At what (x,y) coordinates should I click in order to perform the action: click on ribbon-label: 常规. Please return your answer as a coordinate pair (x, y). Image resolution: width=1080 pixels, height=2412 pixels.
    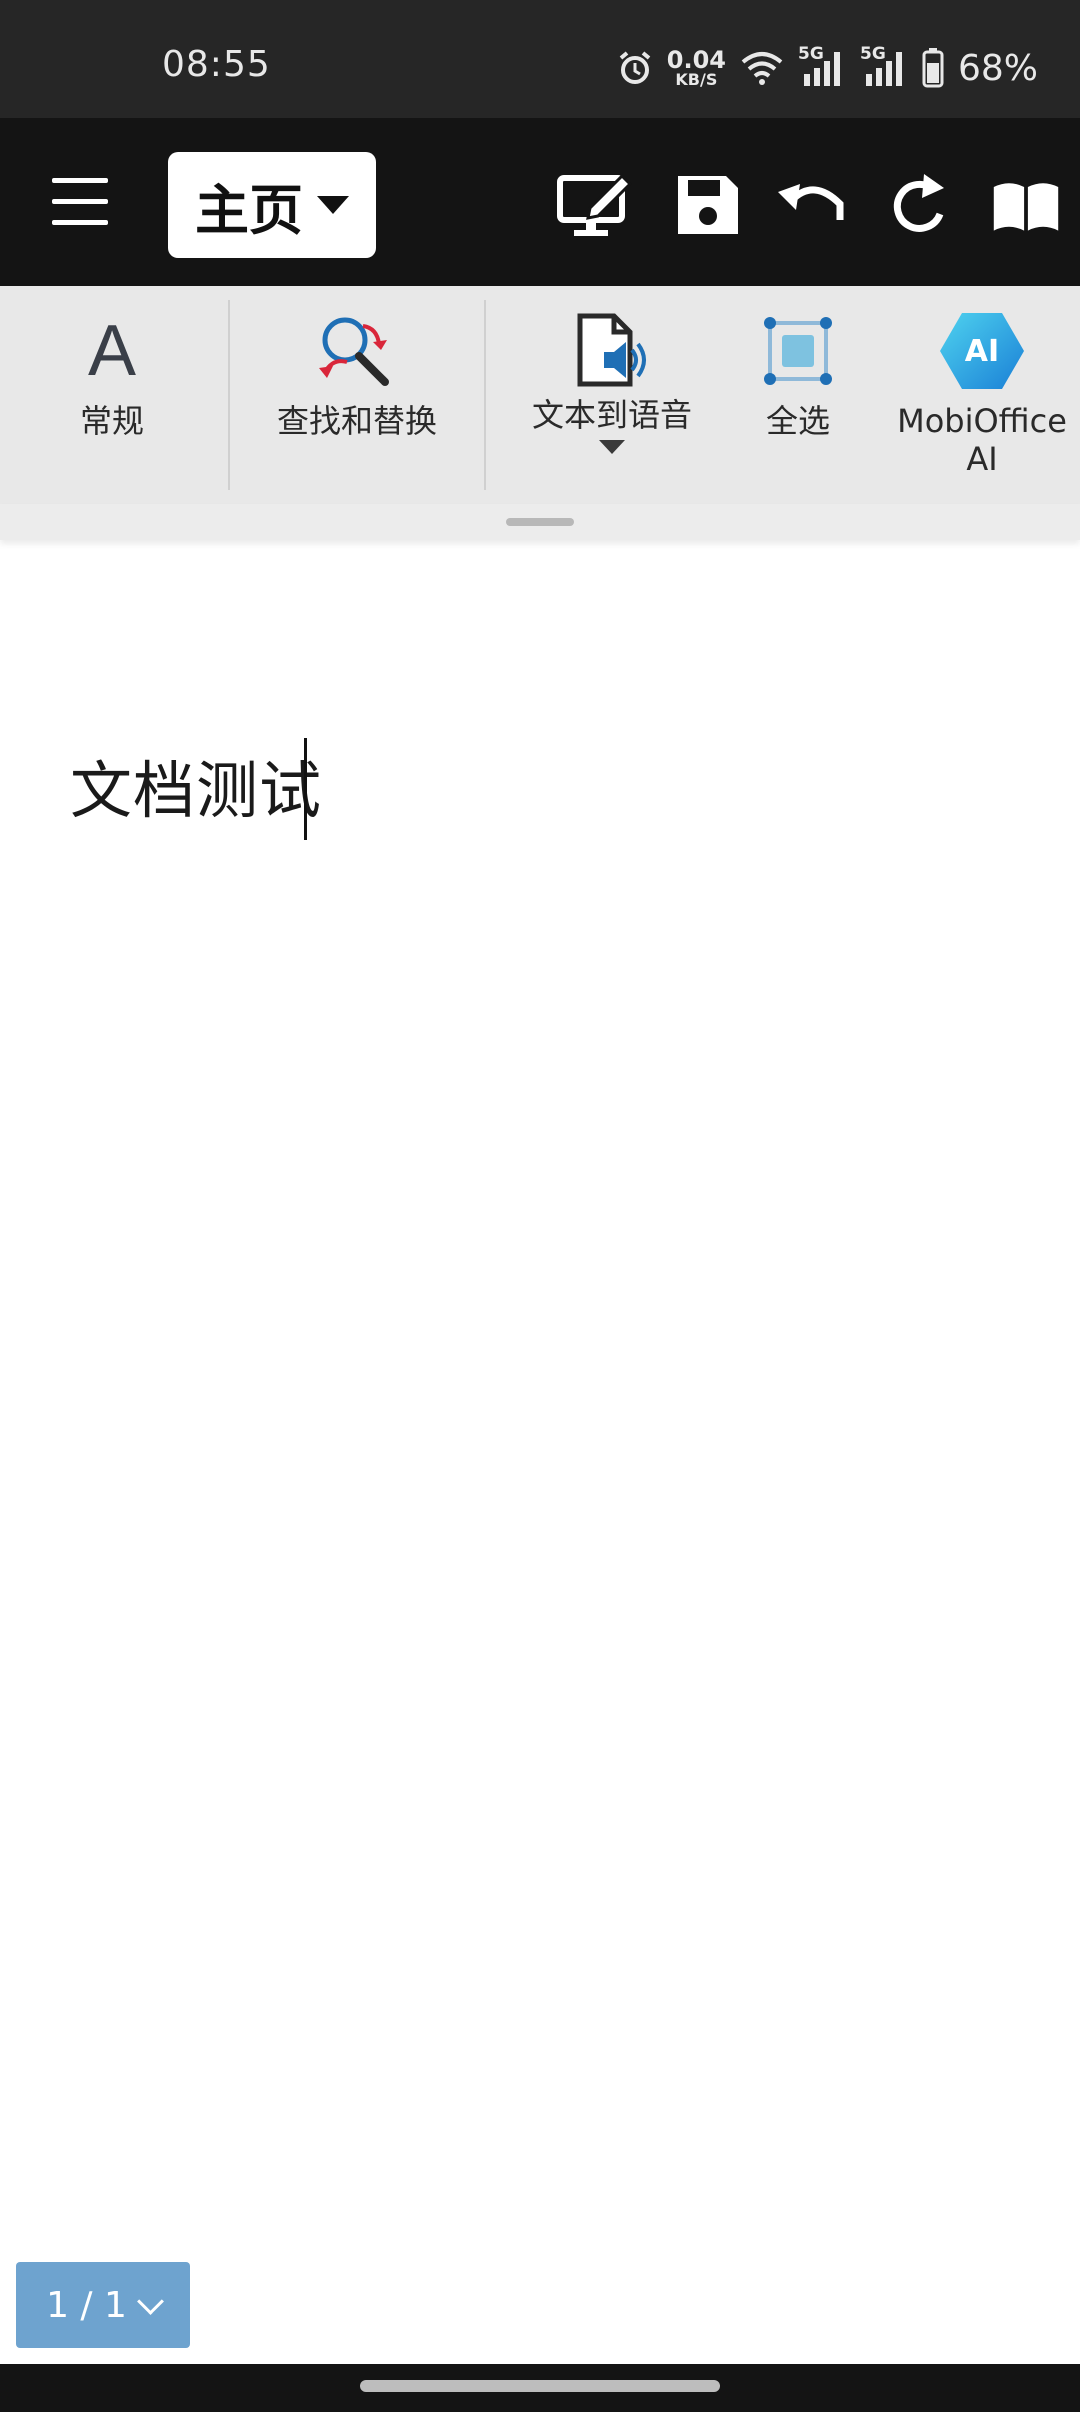
    Looking at the image, I should click on (111, 421).